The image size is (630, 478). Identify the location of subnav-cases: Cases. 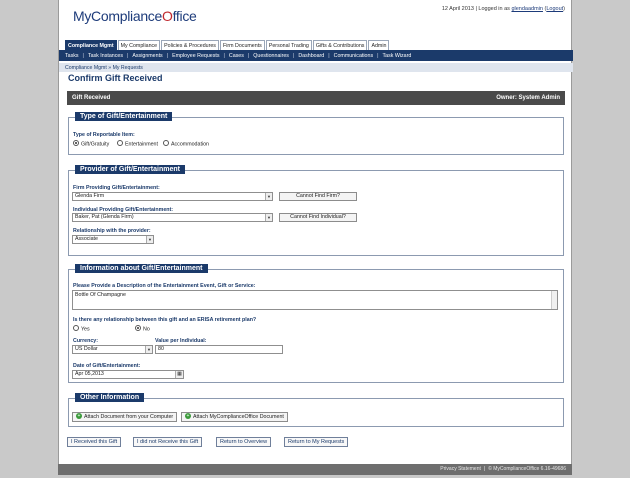
(236, 56).